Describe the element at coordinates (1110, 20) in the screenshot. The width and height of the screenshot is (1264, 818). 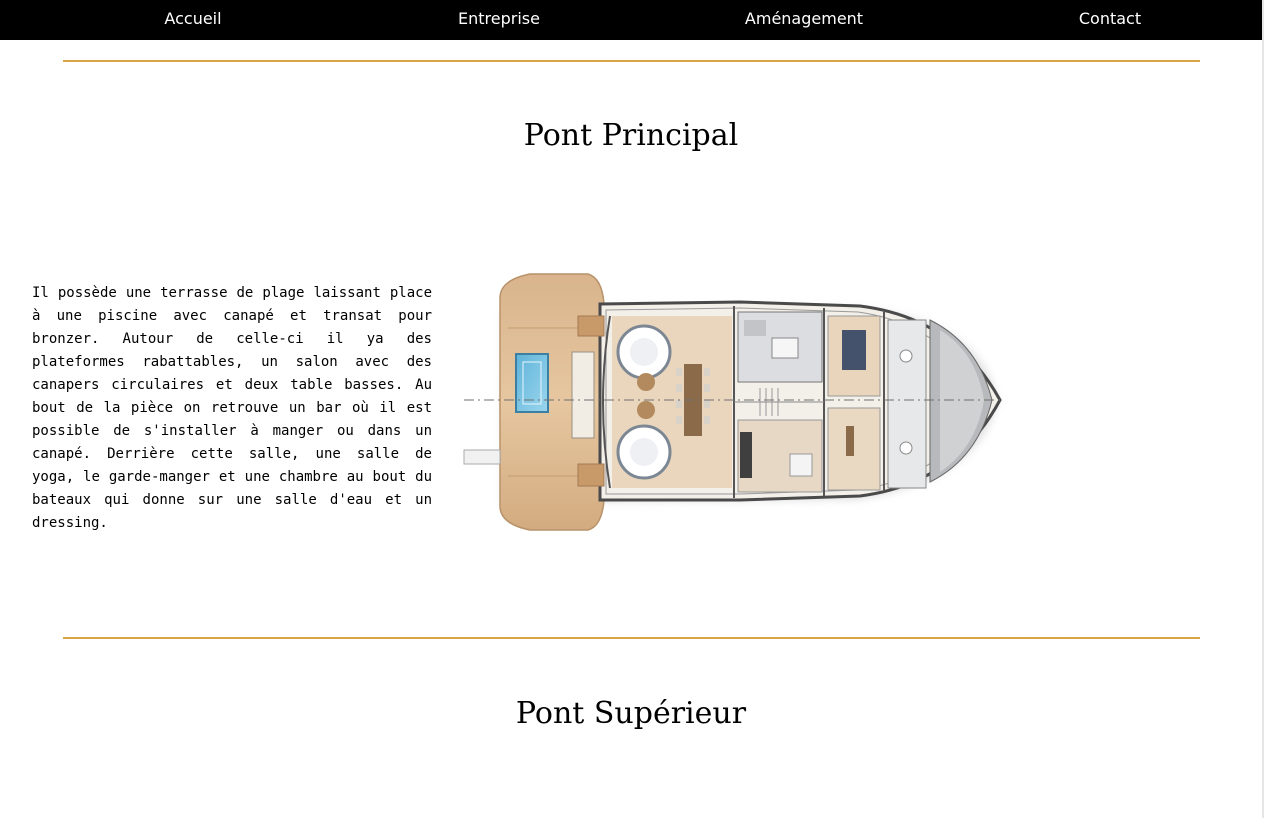
I see `nav-link-contact: Contact` at that location.